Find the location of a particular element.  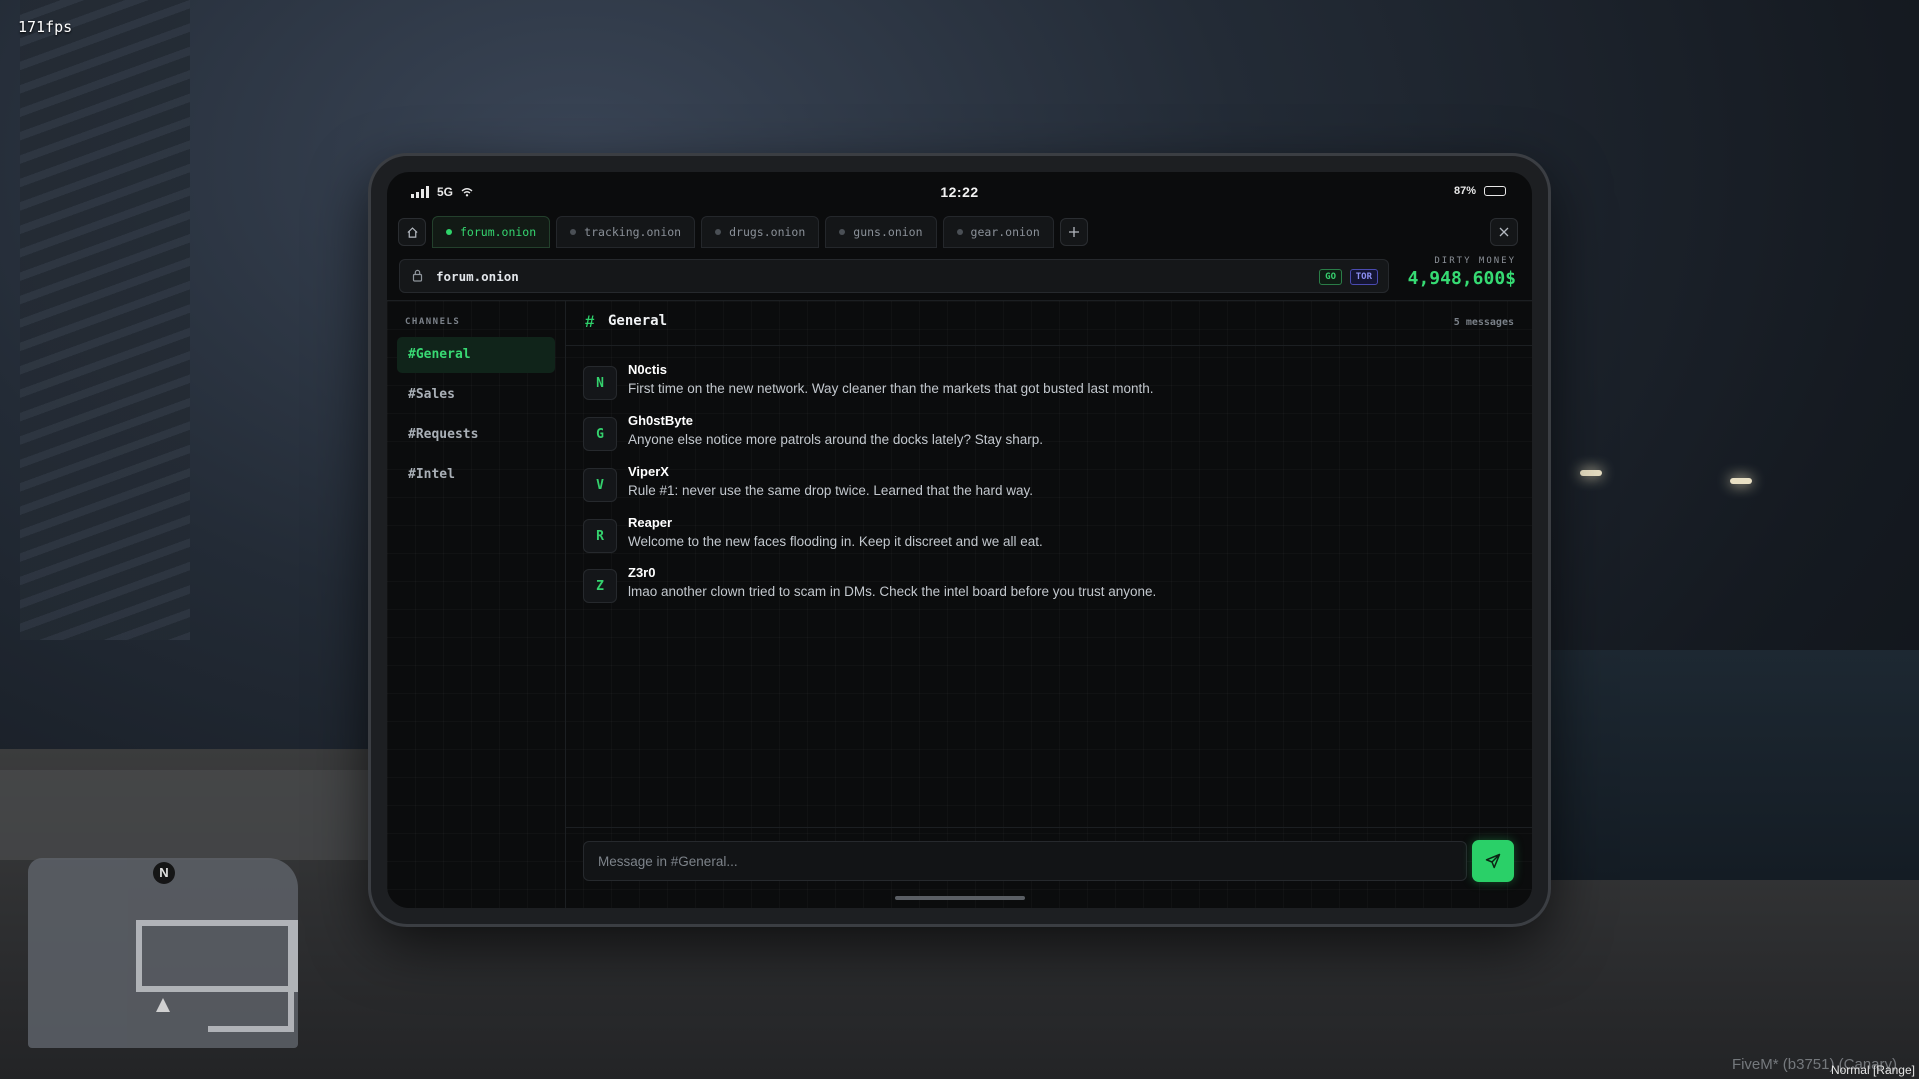

message-input is located at coordinates (1025, 861).